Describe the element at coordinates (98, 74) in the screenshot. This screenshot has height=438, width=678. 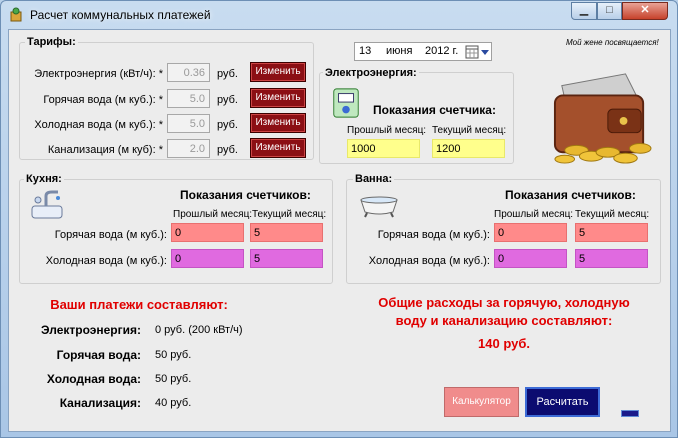
I see `tariff-label-electricity: Электроэнергия (кВт/ч): *` at that location.